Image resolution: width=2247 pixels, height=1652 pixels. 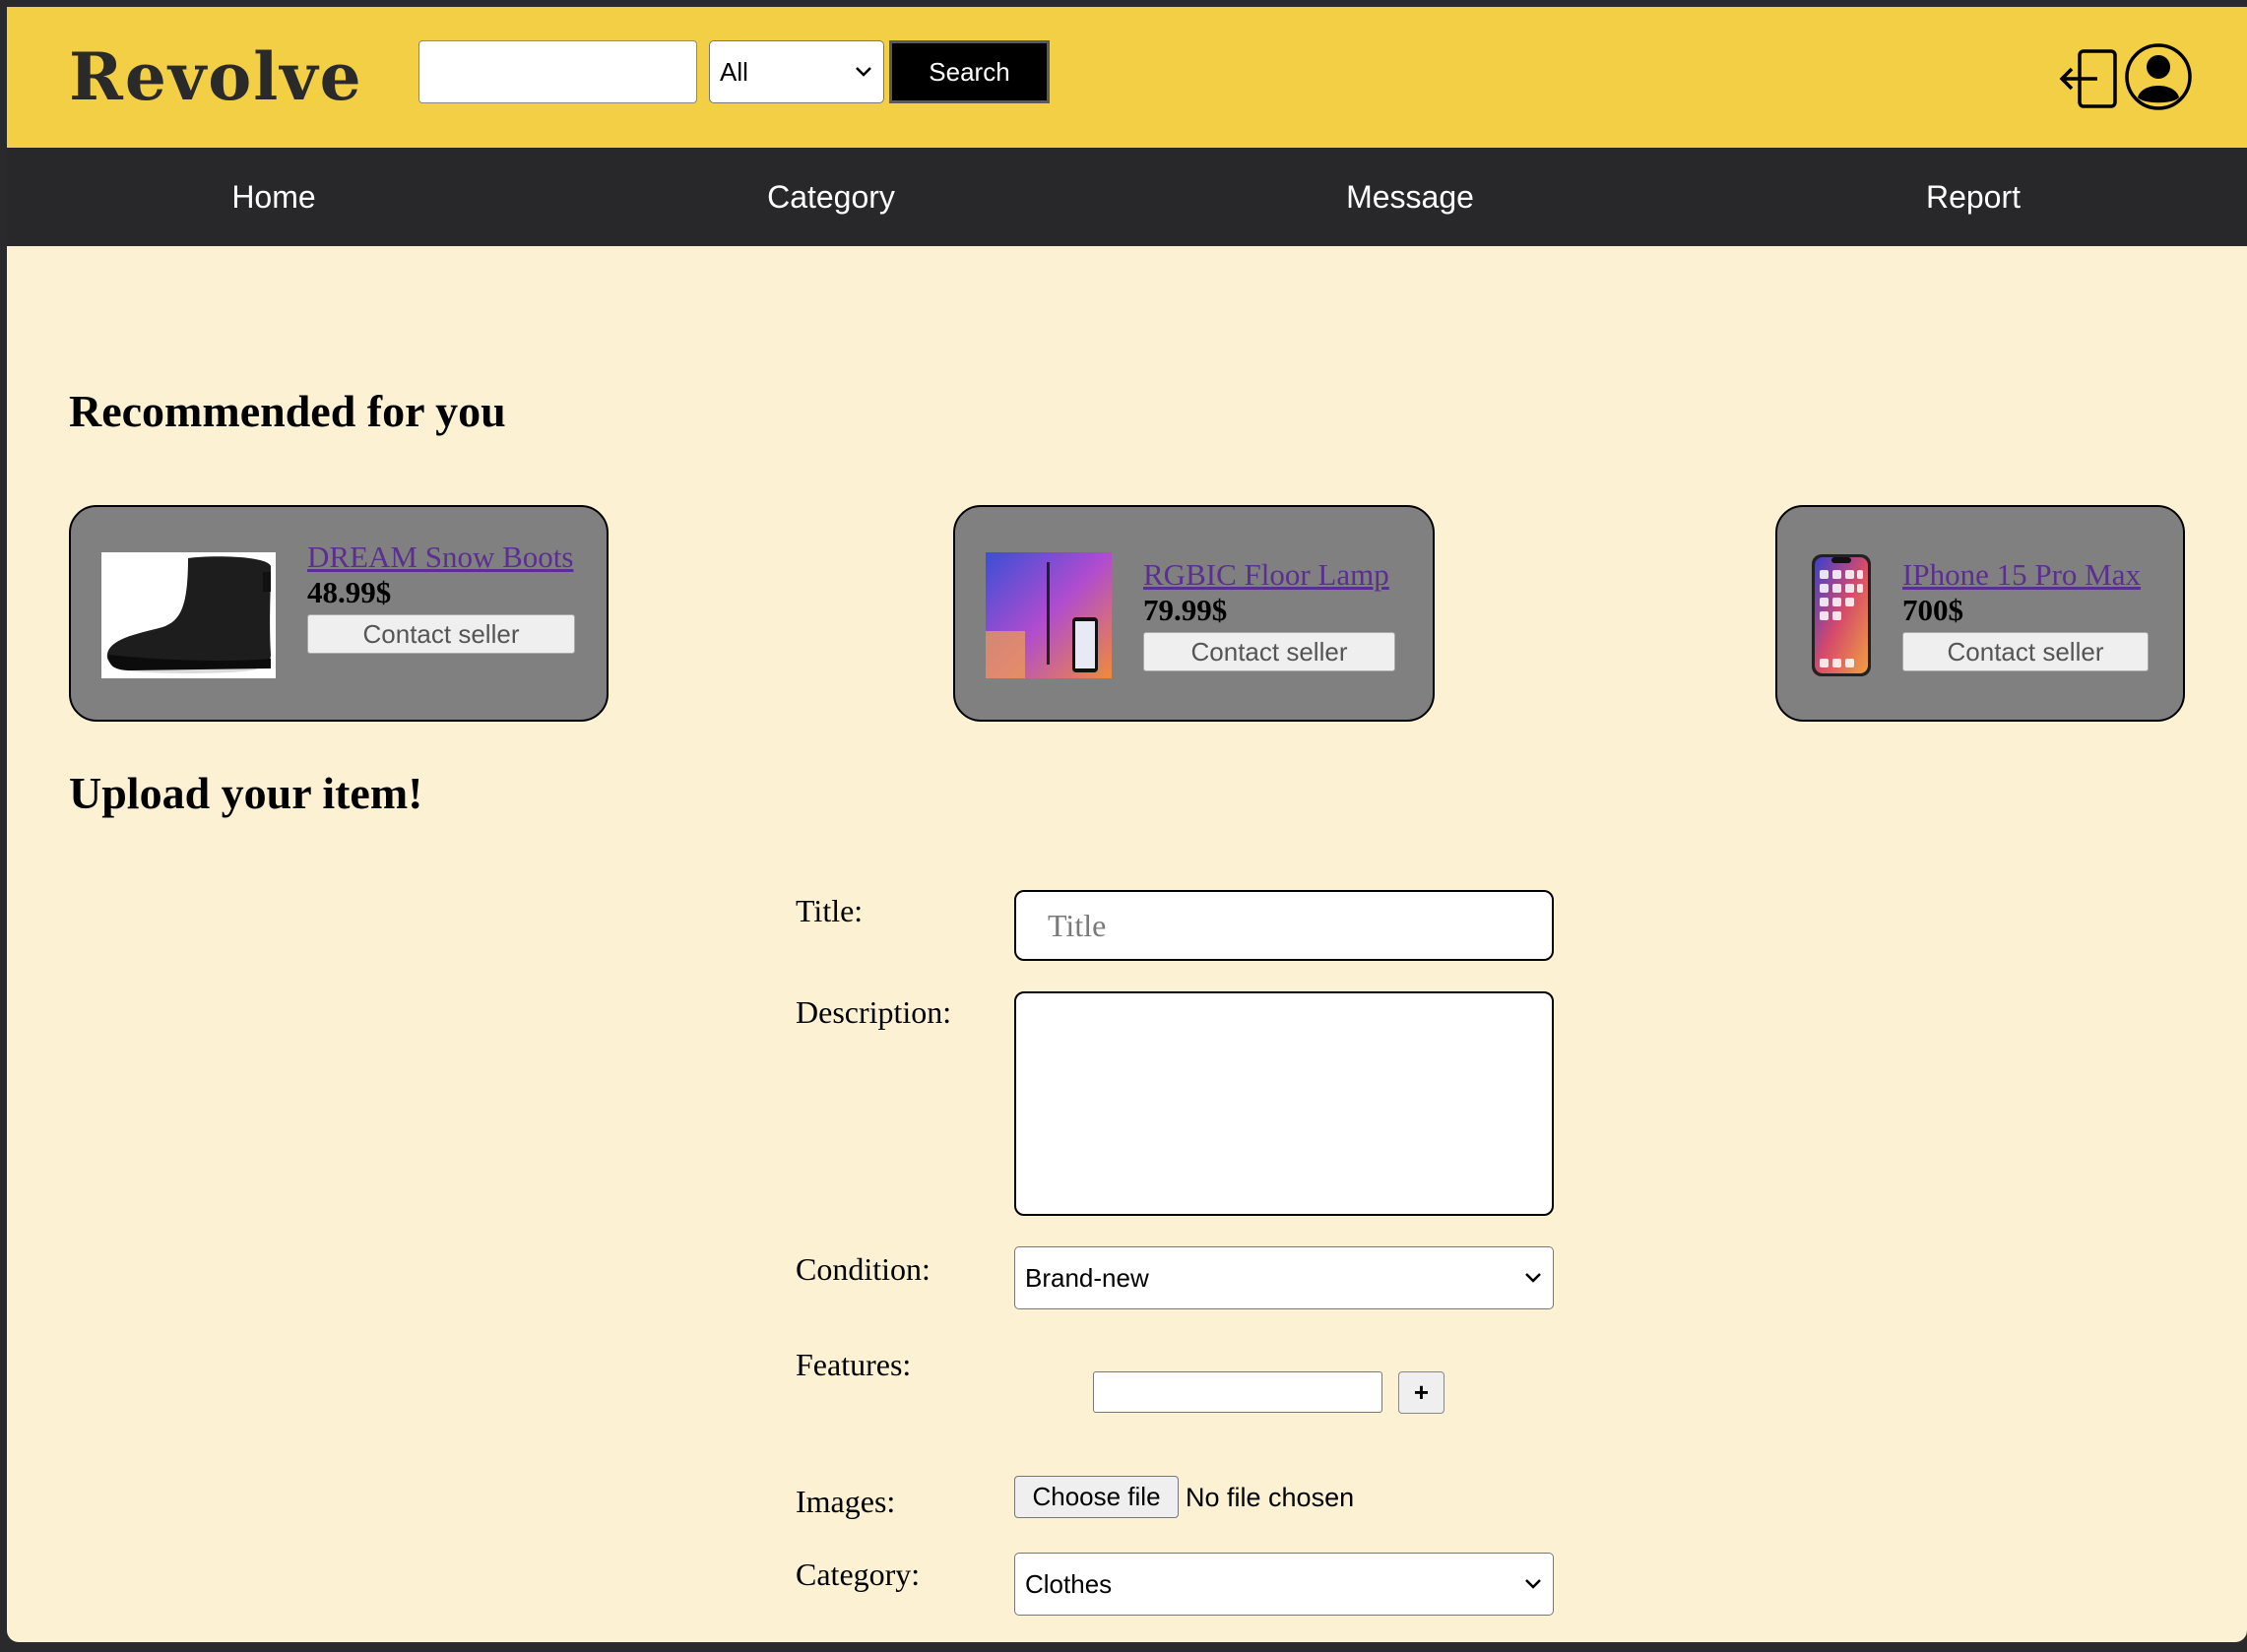 What do you see at coordinates (1284, 926) in the screenshot?
I see `title-input: Title` at bounding box center [1284, 926].